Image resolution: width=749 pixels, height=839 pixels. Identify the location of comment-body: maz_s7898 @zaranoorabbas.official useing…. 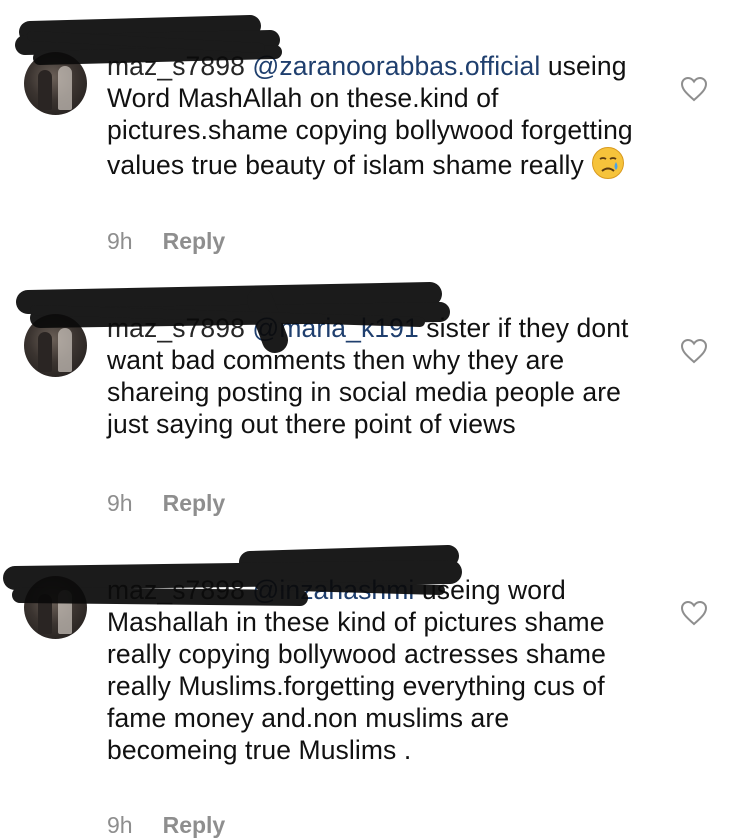
(377, 115).